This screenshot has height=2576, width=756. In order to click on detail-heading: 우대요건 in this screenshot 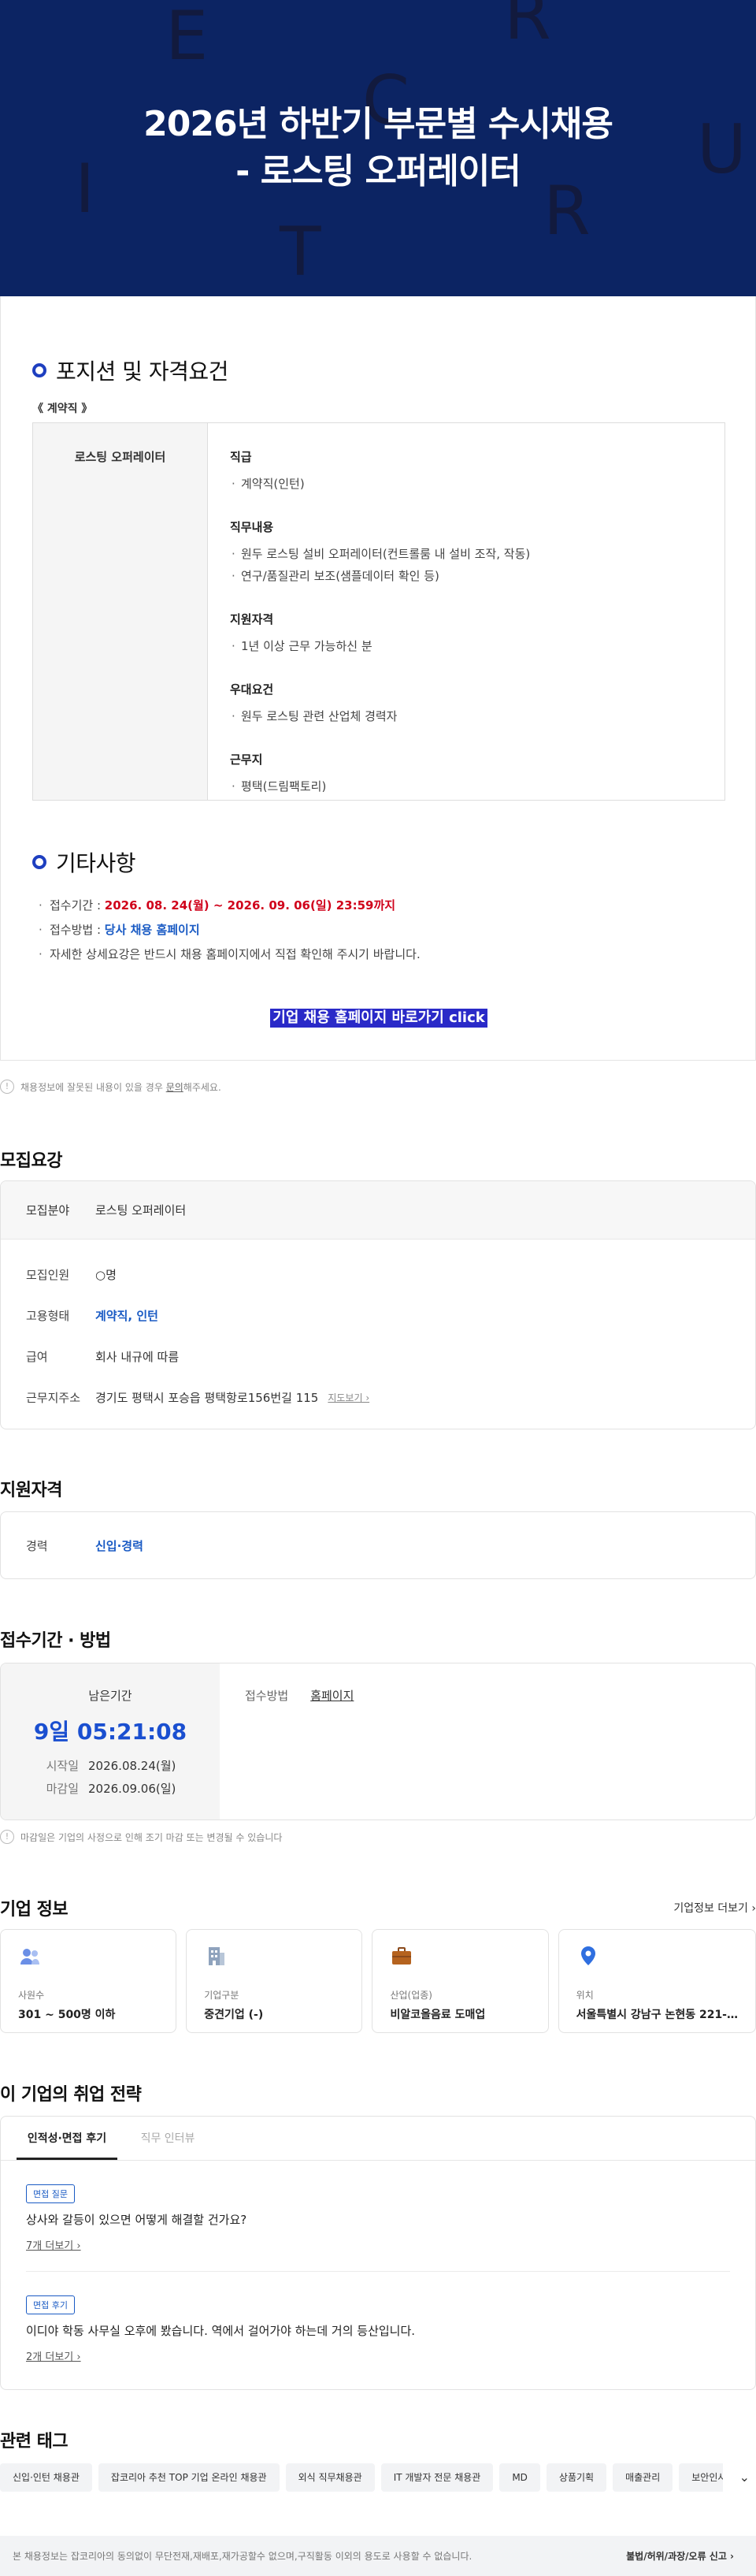, I will do `click(252, 689)`.